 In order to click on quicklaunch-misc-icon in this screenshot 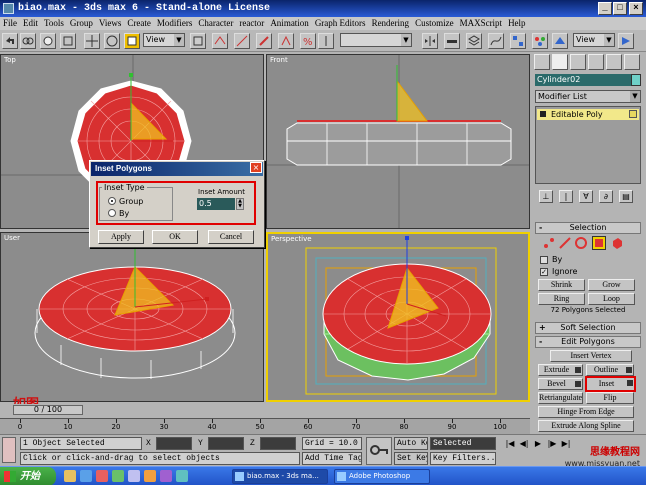, I will do `click(182, 476)`.